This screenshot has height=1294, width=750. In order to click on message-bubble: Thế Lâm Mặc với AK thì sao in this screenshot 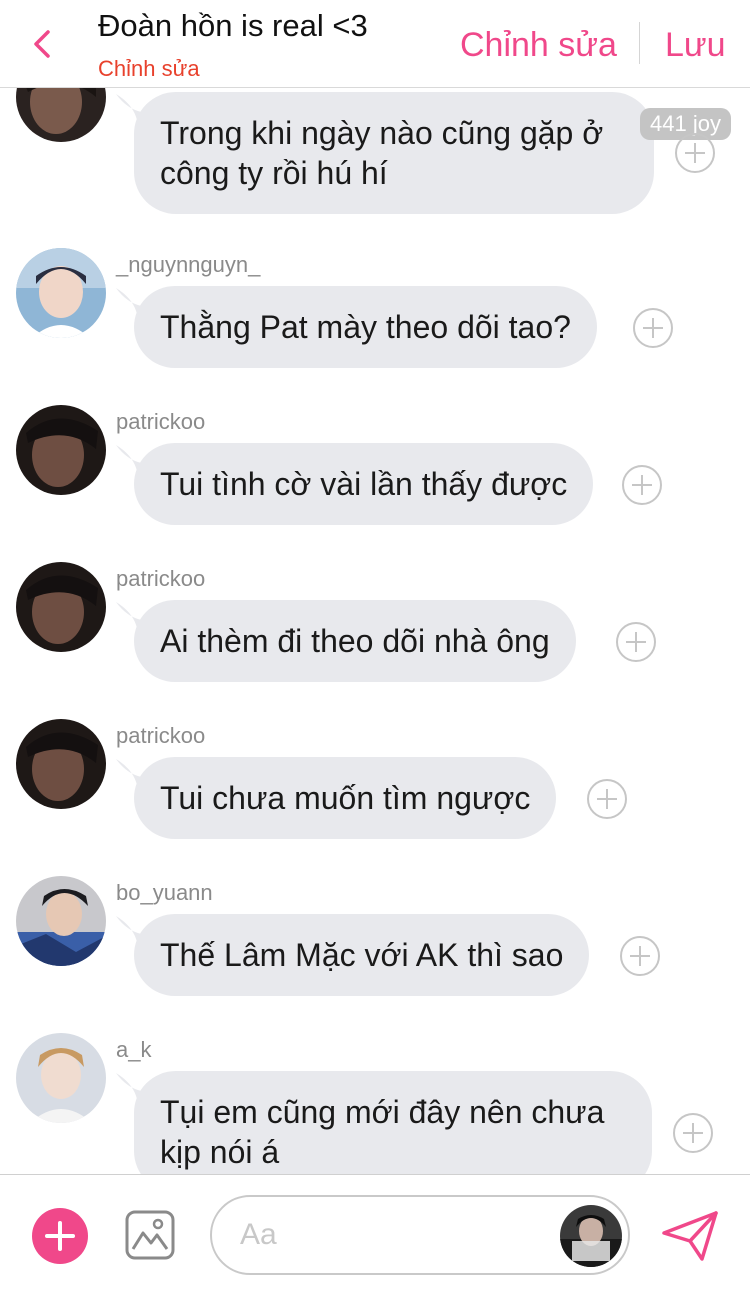, I will do `click(362, 955)`.